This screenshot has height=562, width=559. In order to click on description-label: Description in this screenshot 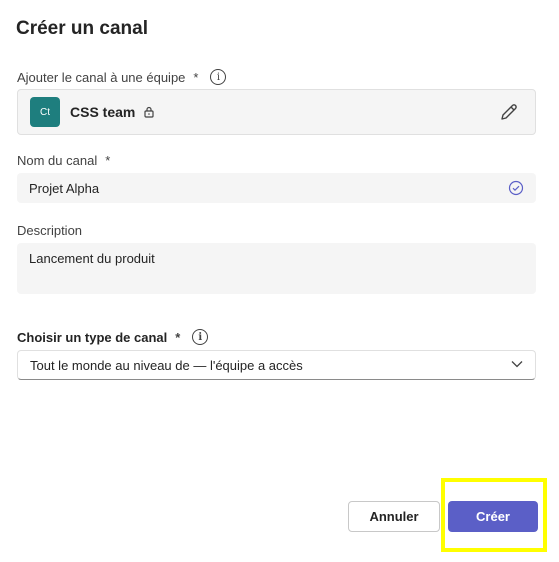, I will do `click(50, 230)`.